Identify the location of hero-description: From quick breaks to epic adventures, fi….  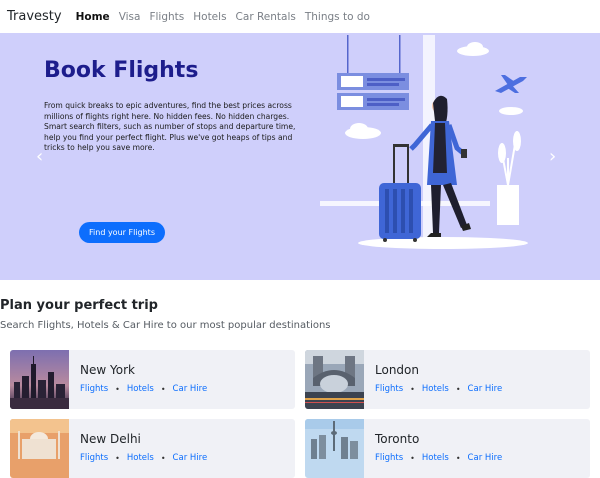
(170, 127).